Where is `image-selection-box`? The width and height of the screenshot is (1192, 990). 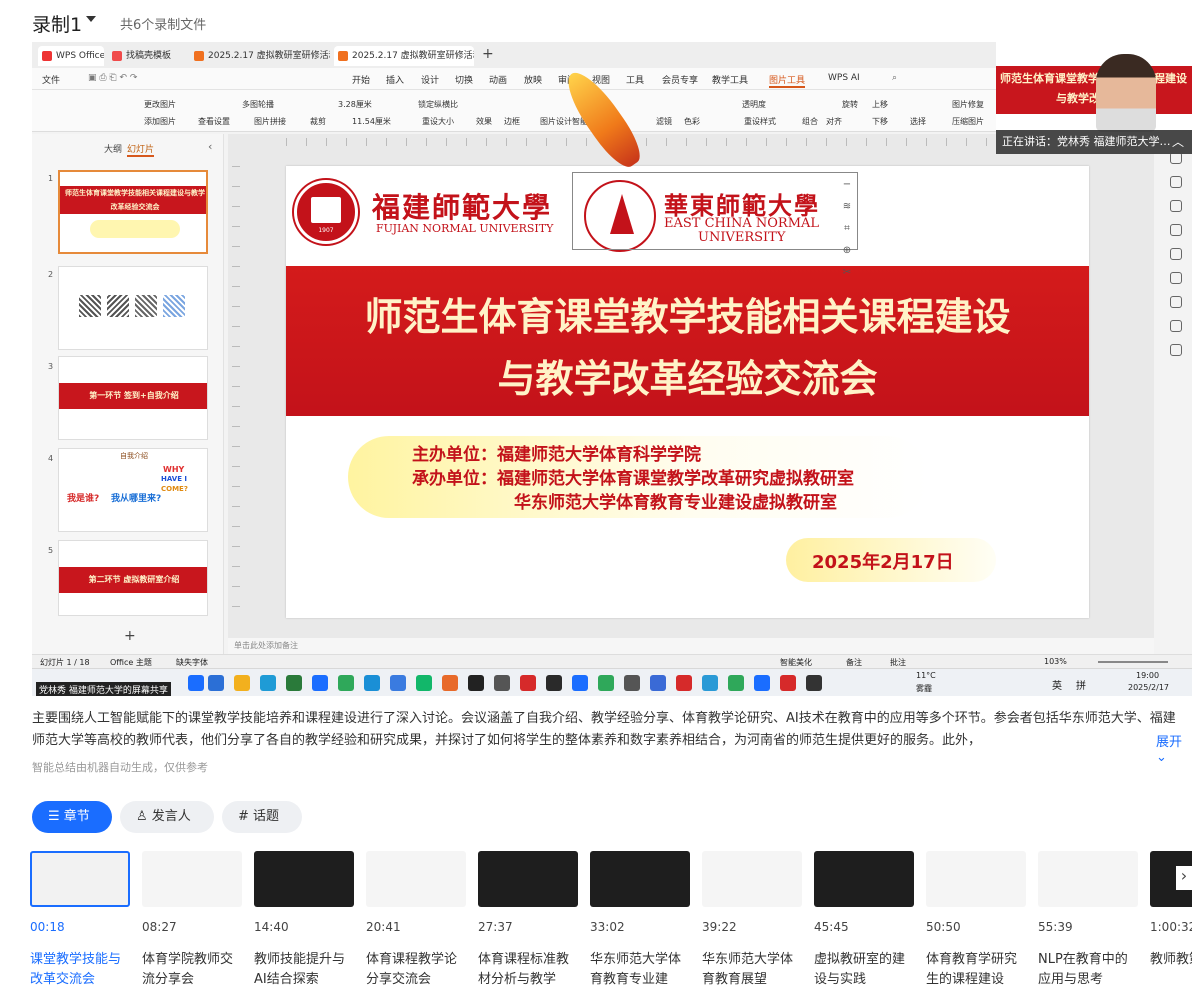 image-selection-box is located at coordinates (715, 211).